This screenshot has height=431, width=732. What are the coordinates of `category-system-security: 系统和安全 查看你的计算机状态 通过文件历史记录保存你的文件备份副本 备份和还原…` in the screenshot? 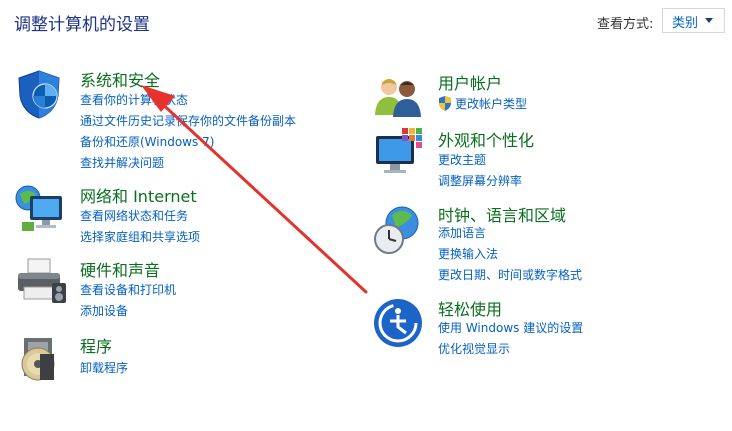 It's located at (174, 121).